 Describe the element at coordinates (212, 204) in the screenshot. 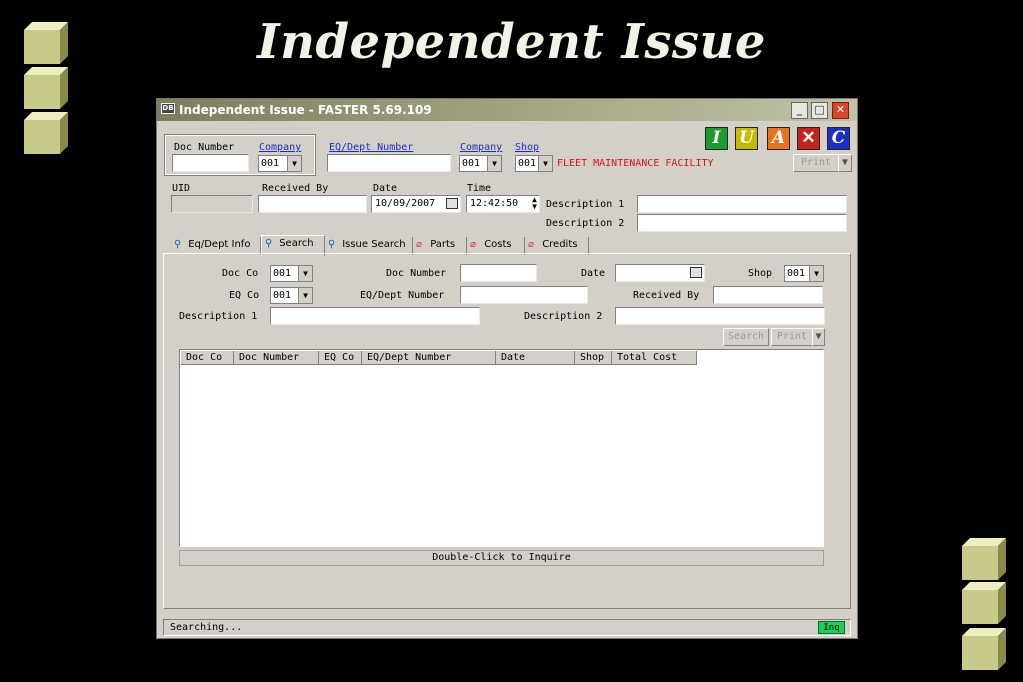

I see `uid-field` at that location.